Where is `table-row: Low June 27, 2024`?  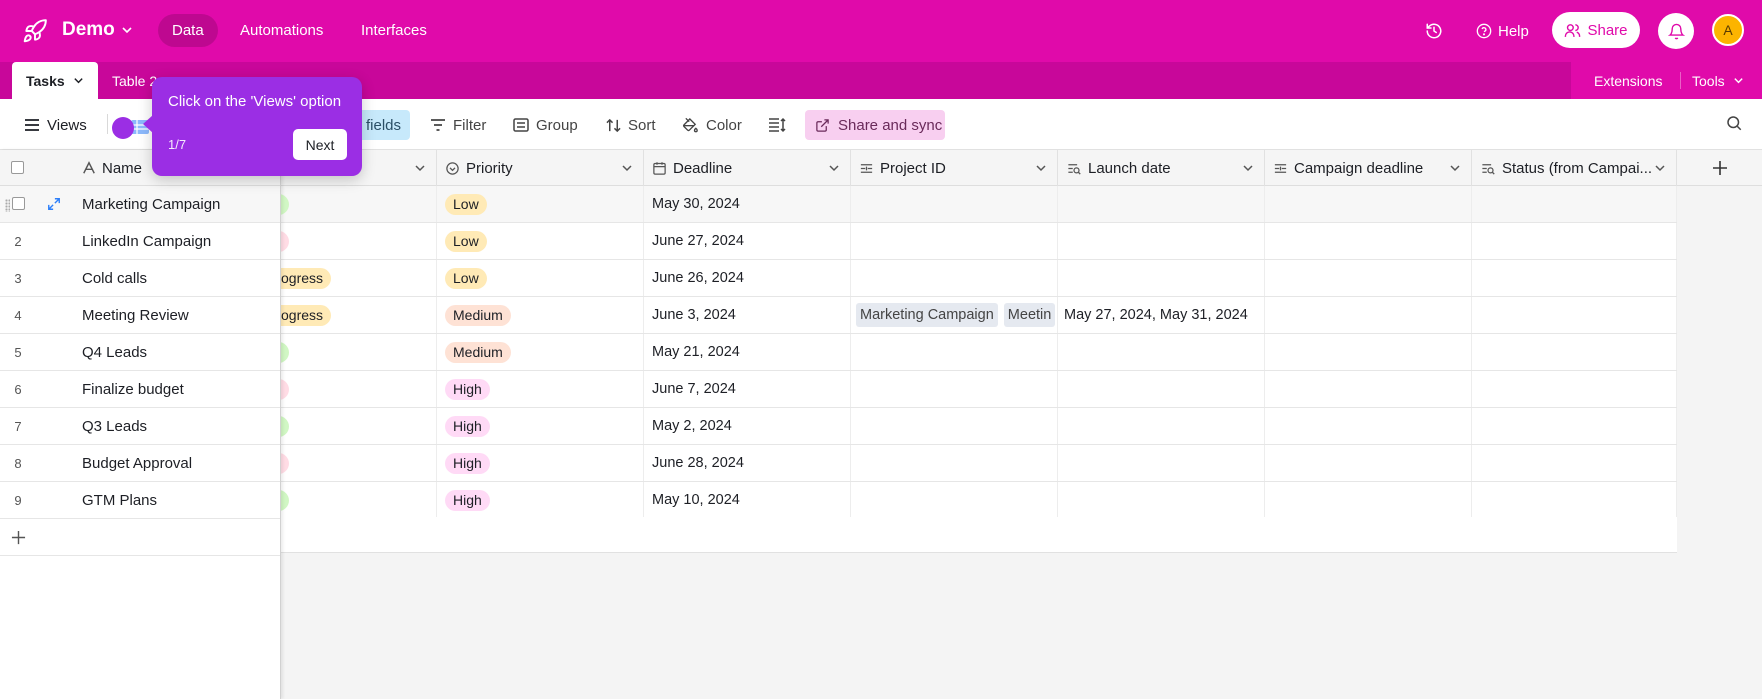 table-row: Low June 27, 2024 is located at coordinates (979, 241).